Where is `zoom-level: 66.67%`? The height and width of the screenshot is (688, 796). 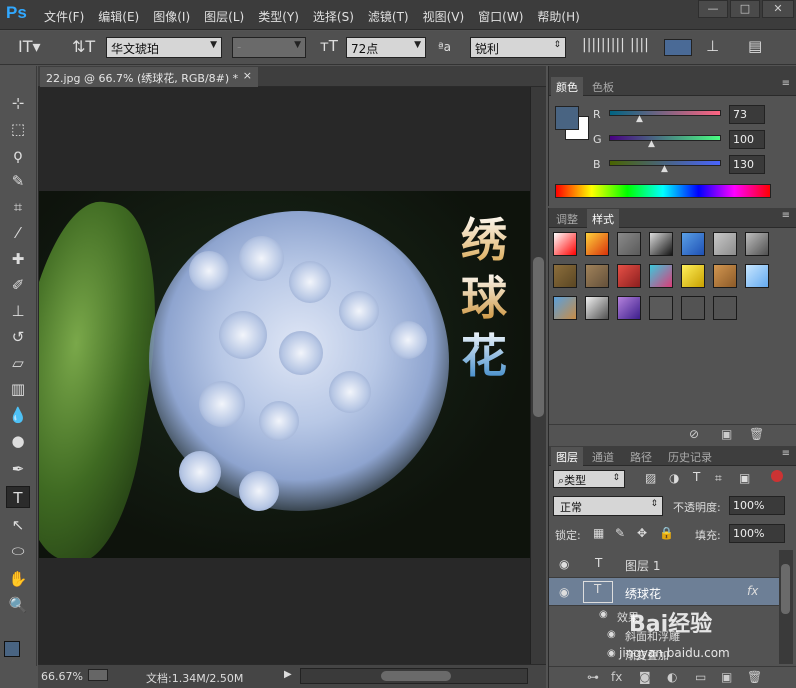 zoom-level: 66.67% is located at coordinates (62, 676).